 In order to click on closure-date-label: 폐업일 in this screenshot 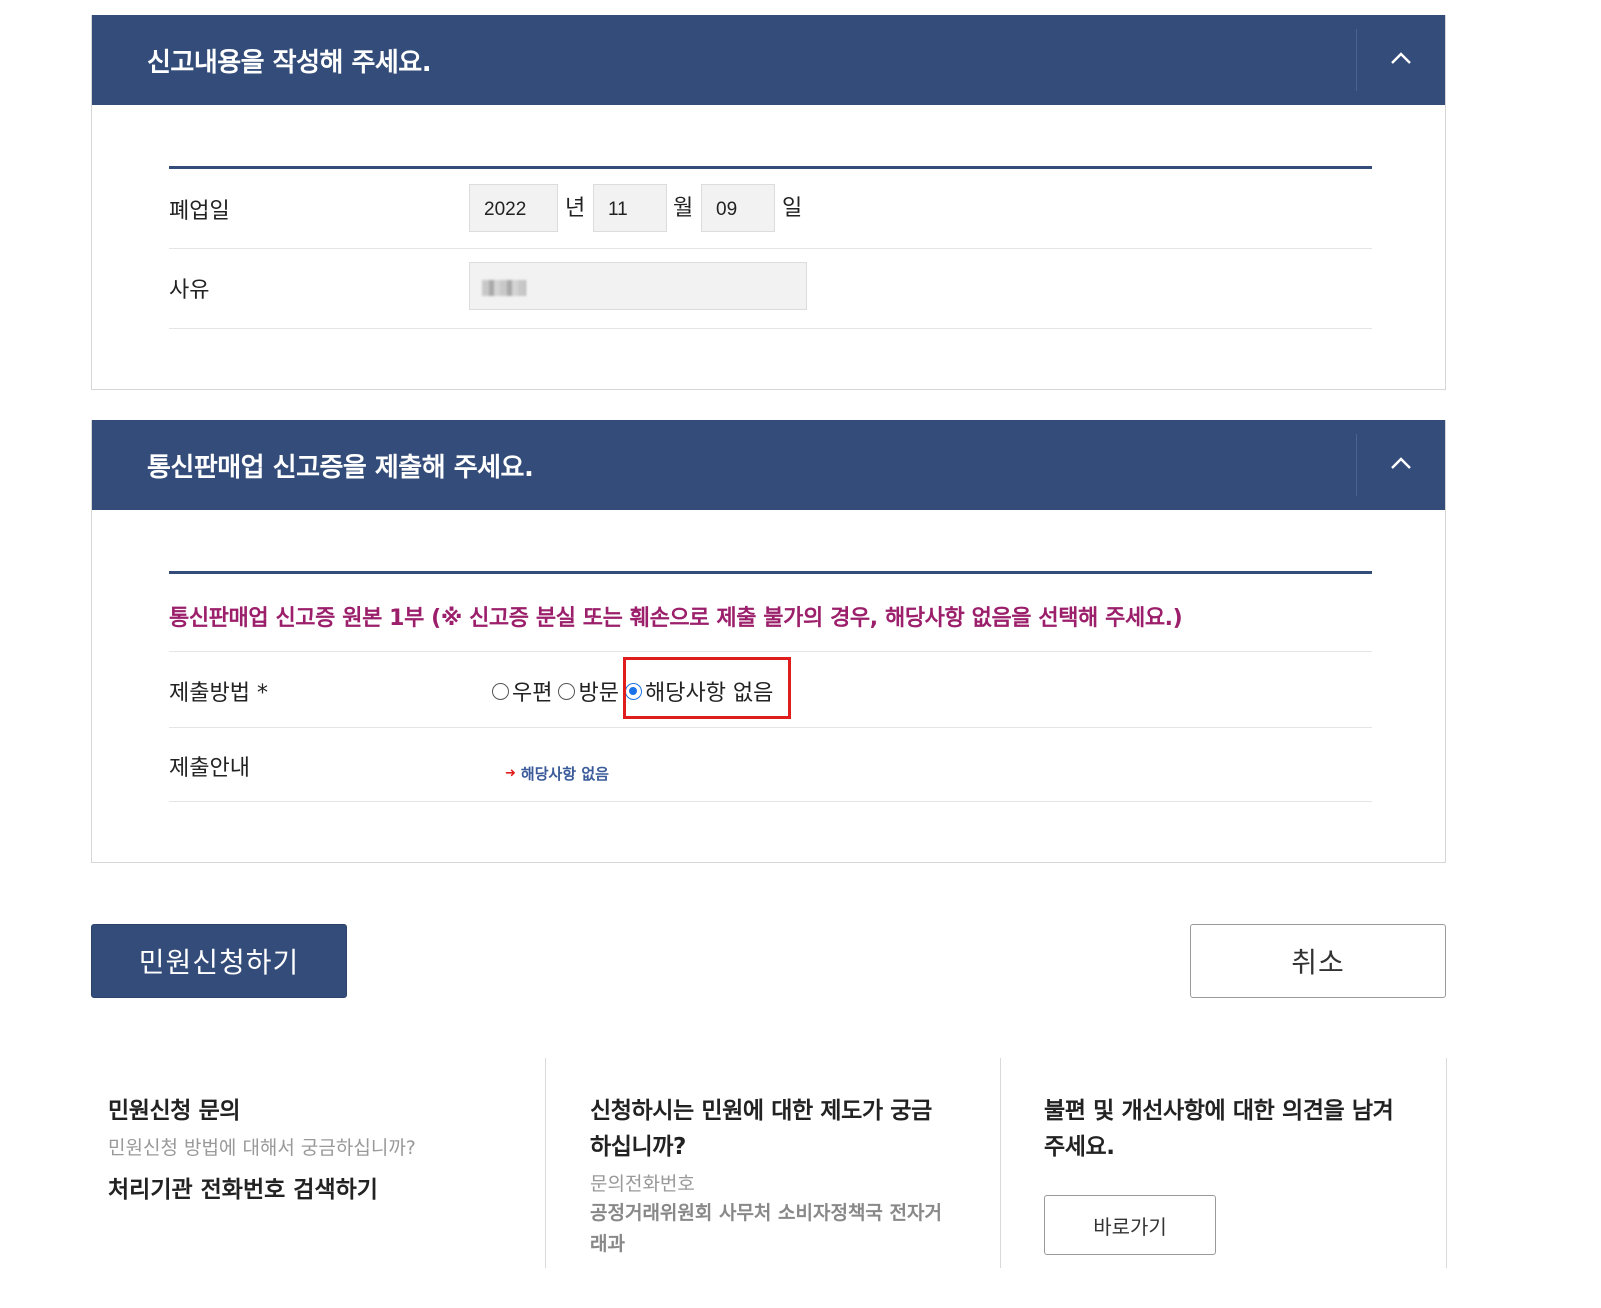, I will do `click(199, 211)`.